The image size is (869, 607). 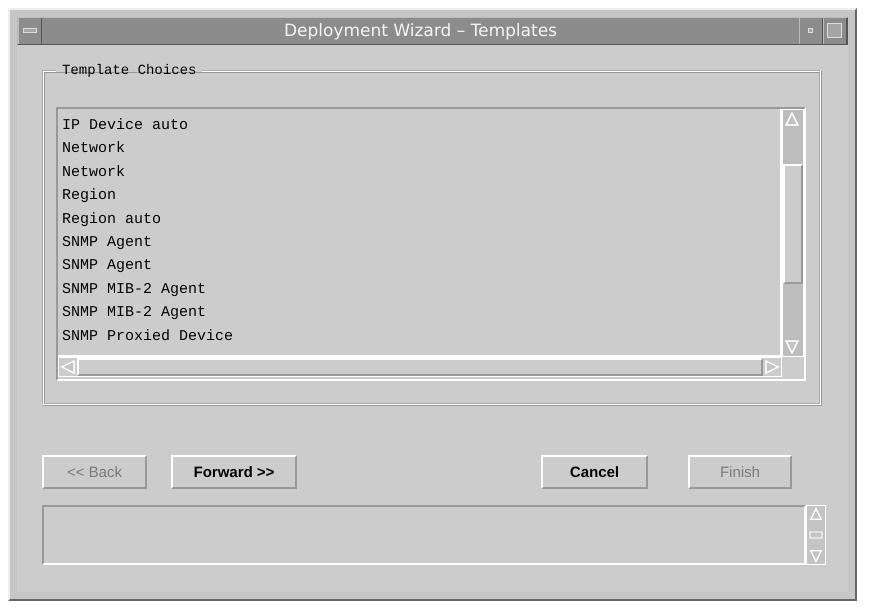 What do you see at coordinates (148, 336) in the screenshot?
I see `list-item: SNMP Proxied Device` at bounding box center [148, 336].